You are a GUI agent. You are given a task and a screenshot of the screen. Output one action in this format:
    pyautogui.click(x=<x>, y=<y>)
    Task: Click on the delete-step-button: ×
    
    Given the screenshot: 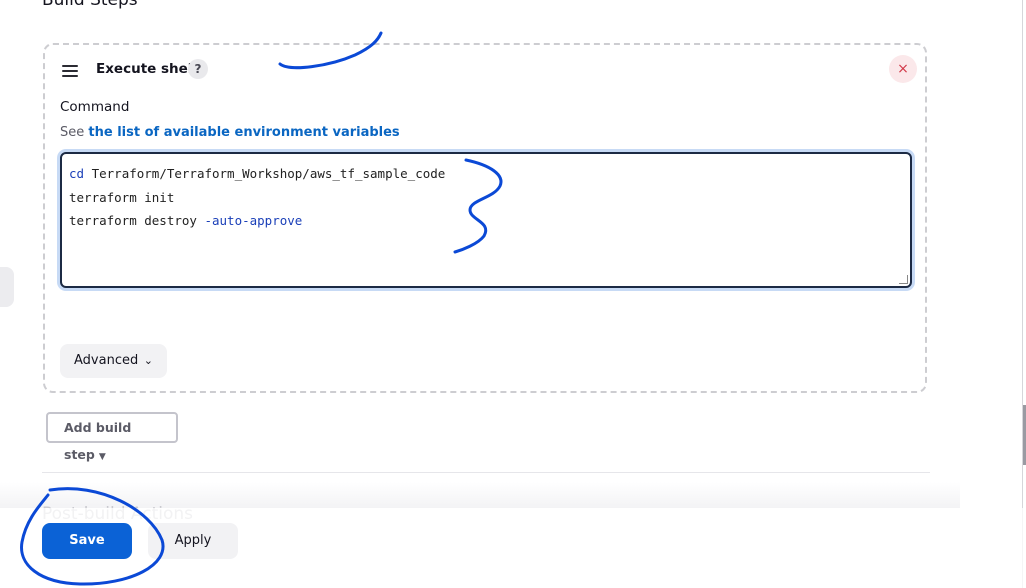 What is the action you would take?
    pyautogui.click(x=903, y=69)
    